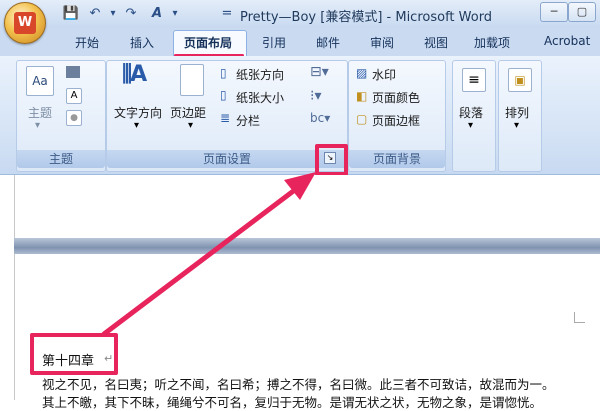  I want to click on office-button: W, so click(25, 23).